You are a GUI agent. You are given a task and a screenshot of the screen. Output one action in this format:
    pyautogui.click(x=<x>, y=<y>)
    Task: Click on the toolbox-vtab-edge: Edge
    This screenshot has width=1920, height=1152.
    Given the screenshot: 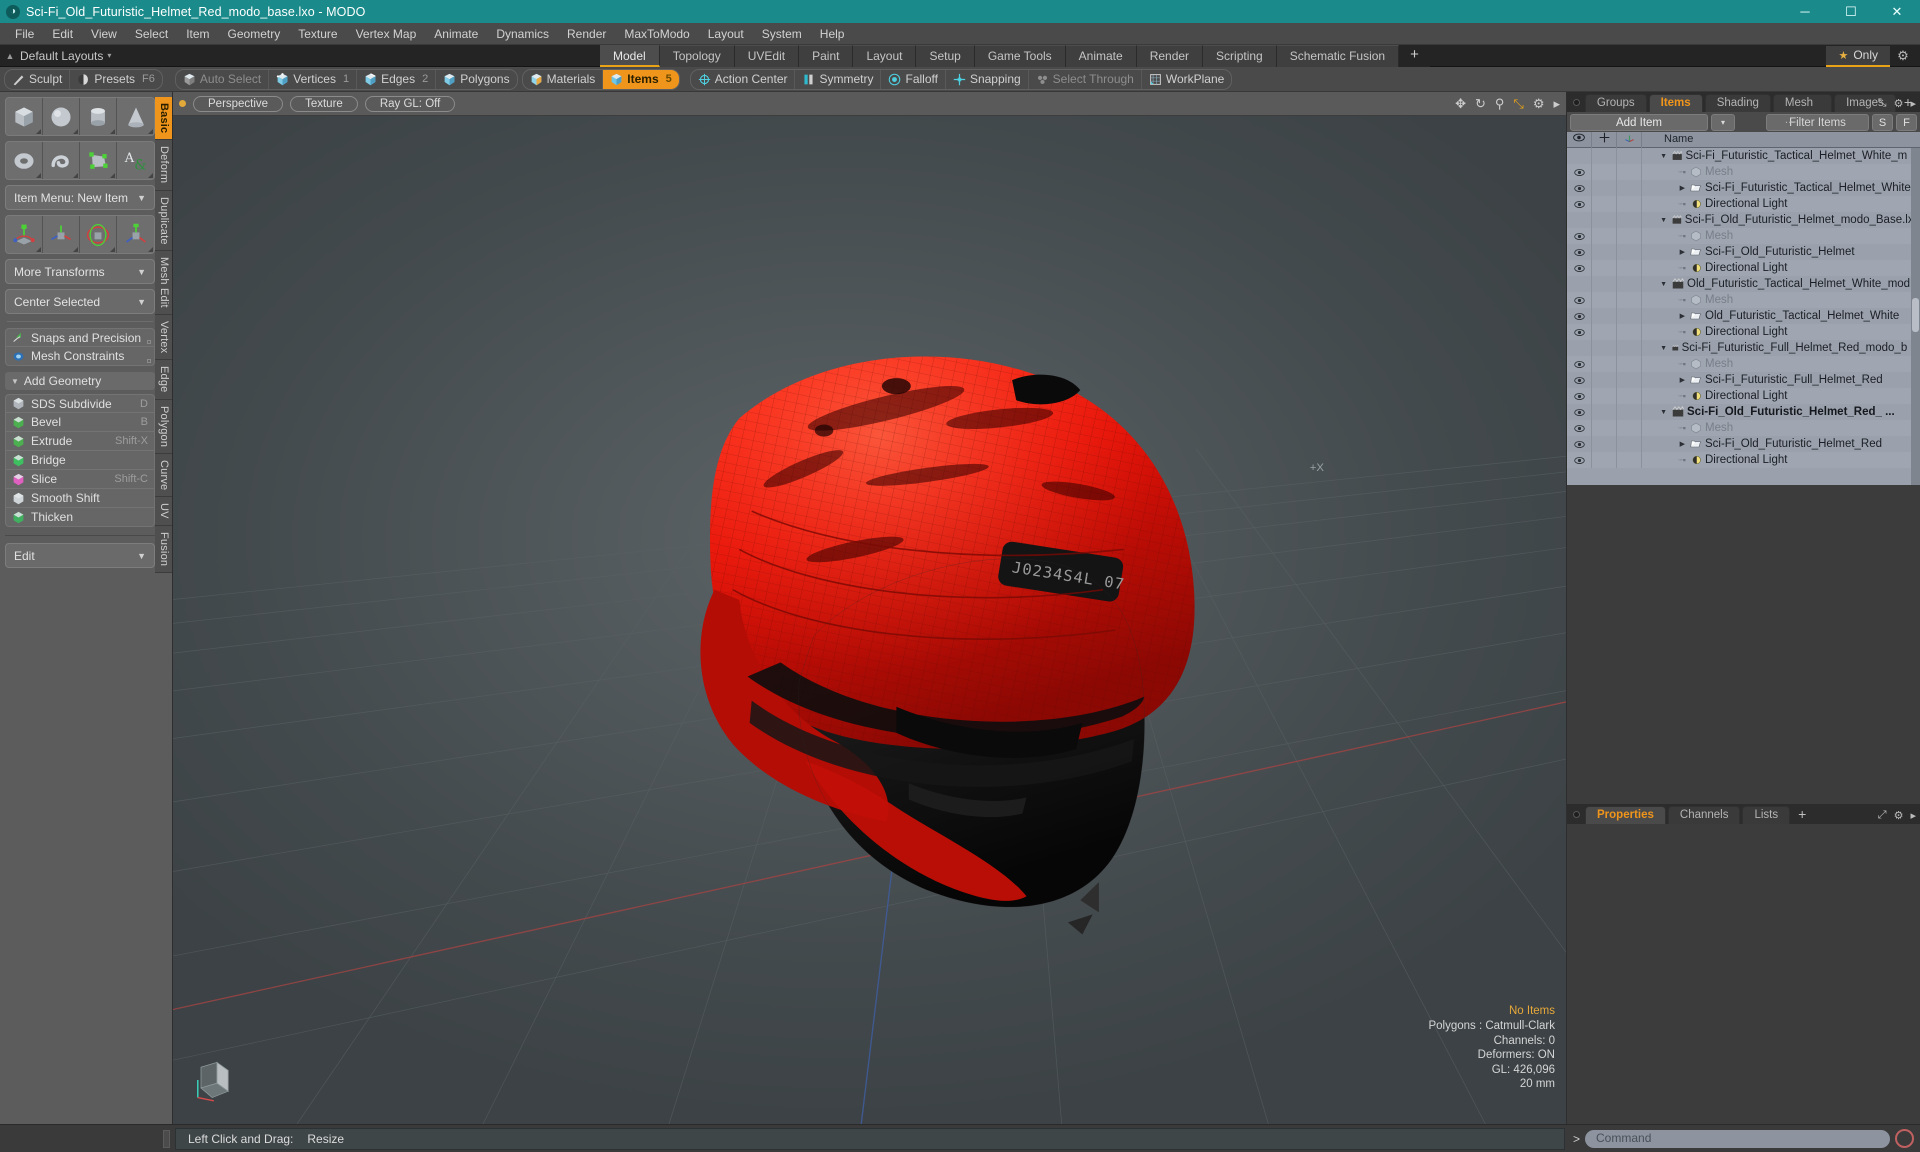 What is the action you would take?
    pyautogui.click(x=163, y=380)
    